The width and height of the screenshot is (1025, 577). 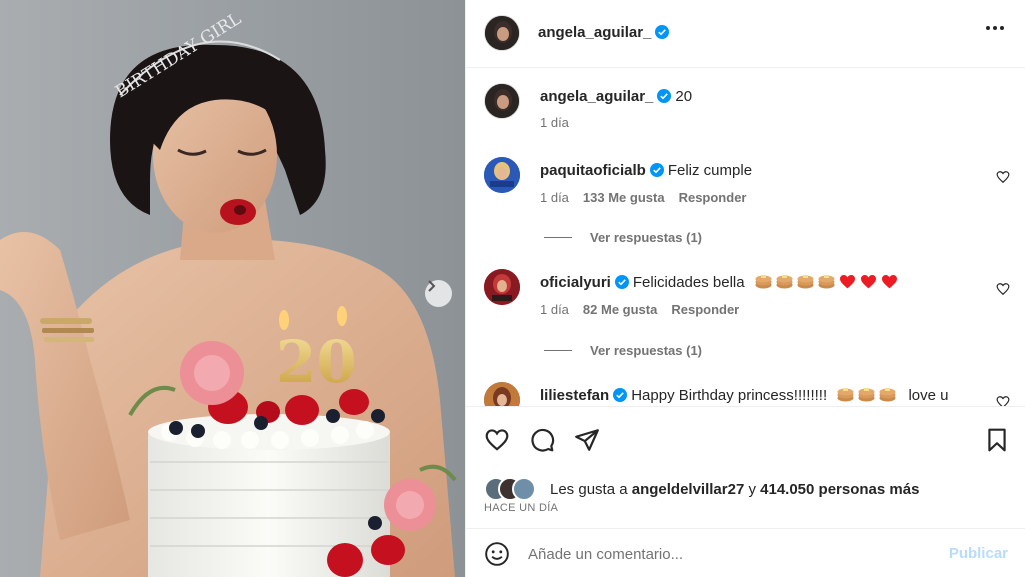 I want to click on comment-text: oficialyuri Felicidades bella, so click(x=721, y=282).